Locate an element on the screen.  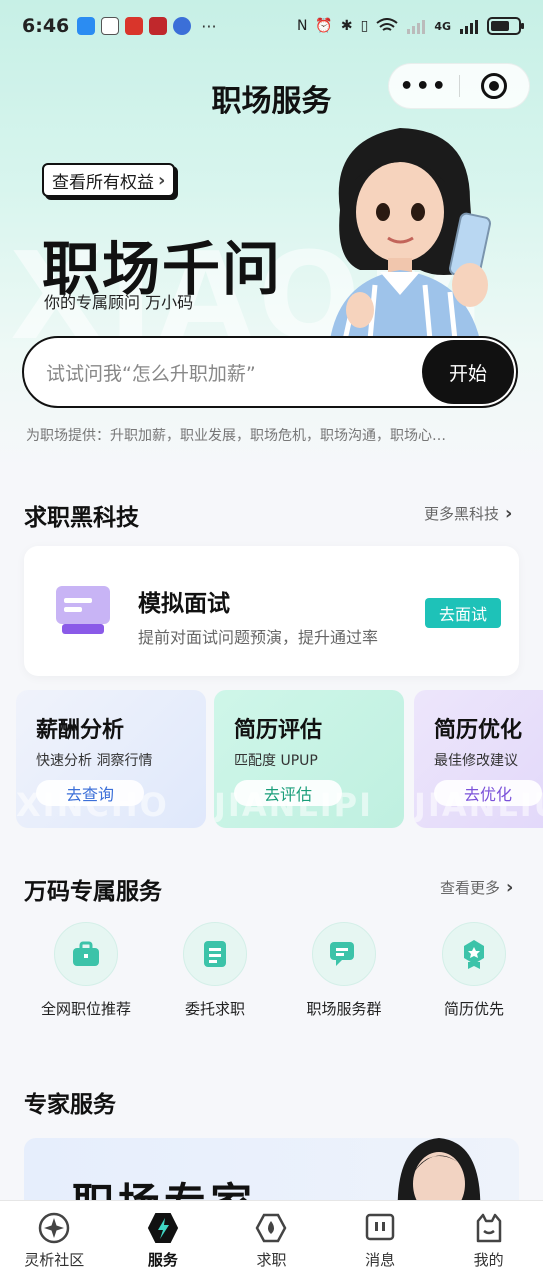
briefcase-icon is located at coordinates (86, 954).